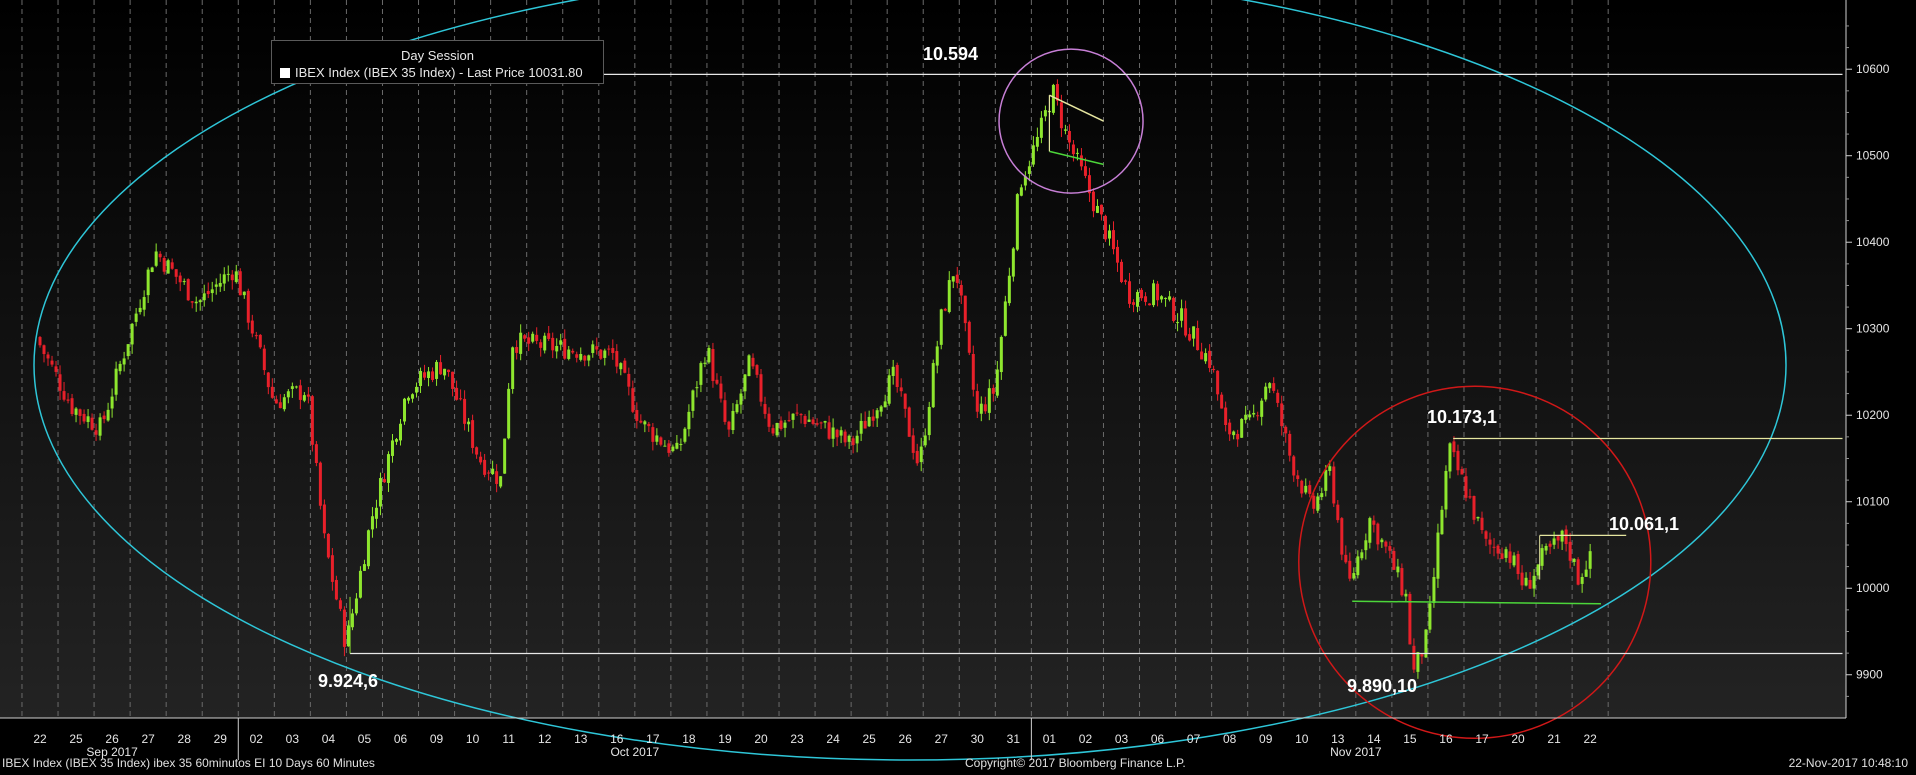  Describe the element at coordinates (1554, 739) in the screenshot. I see `x-tick-label: 21` at that location.